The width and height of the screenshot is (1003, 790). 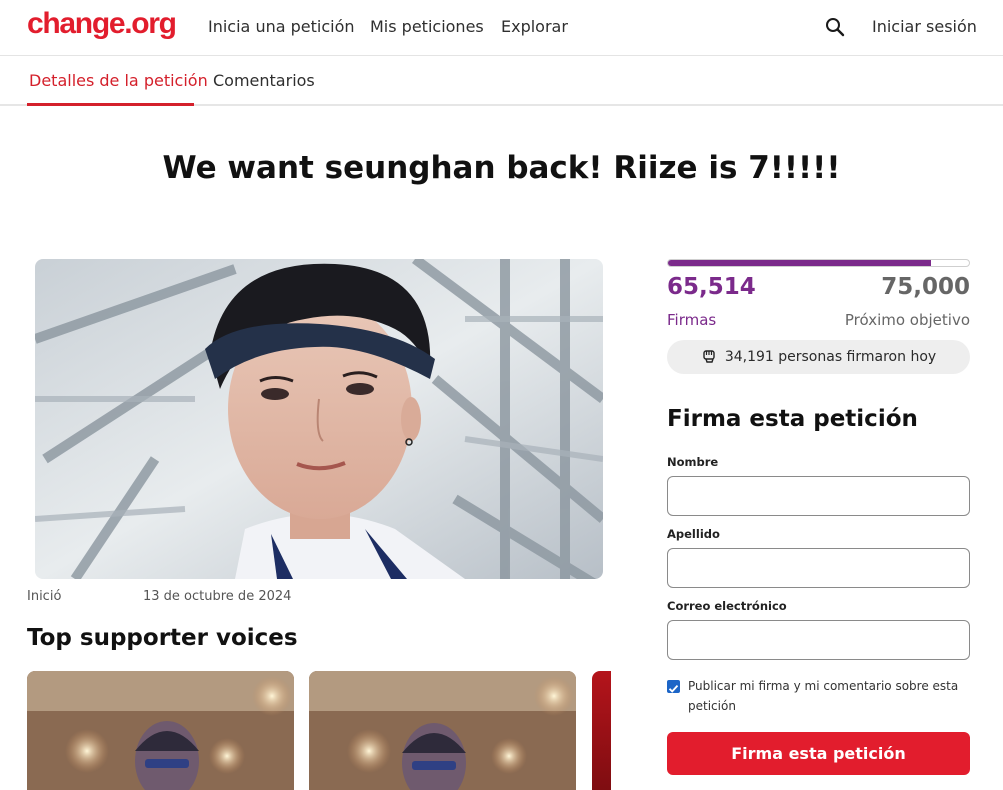 I want to click on change-org-logo: change.org, so click(x=102, y=24).